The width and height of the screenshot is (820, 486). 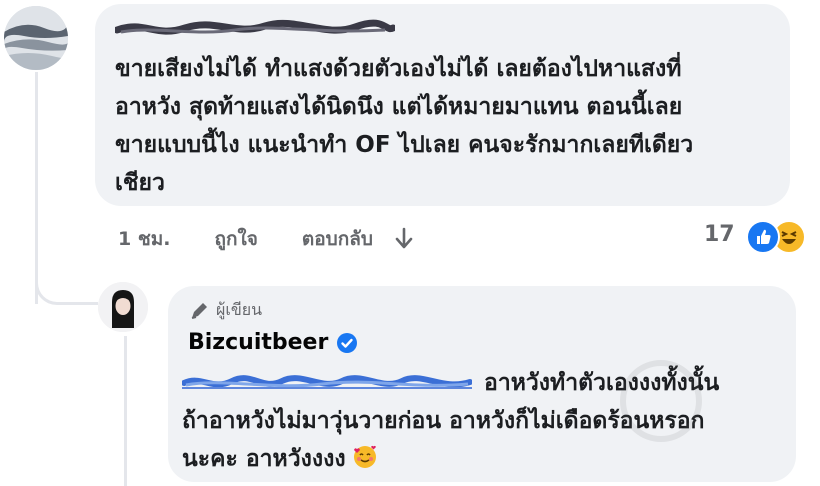 I want to click on verified-badge-icon, so click(x=347, y=343).